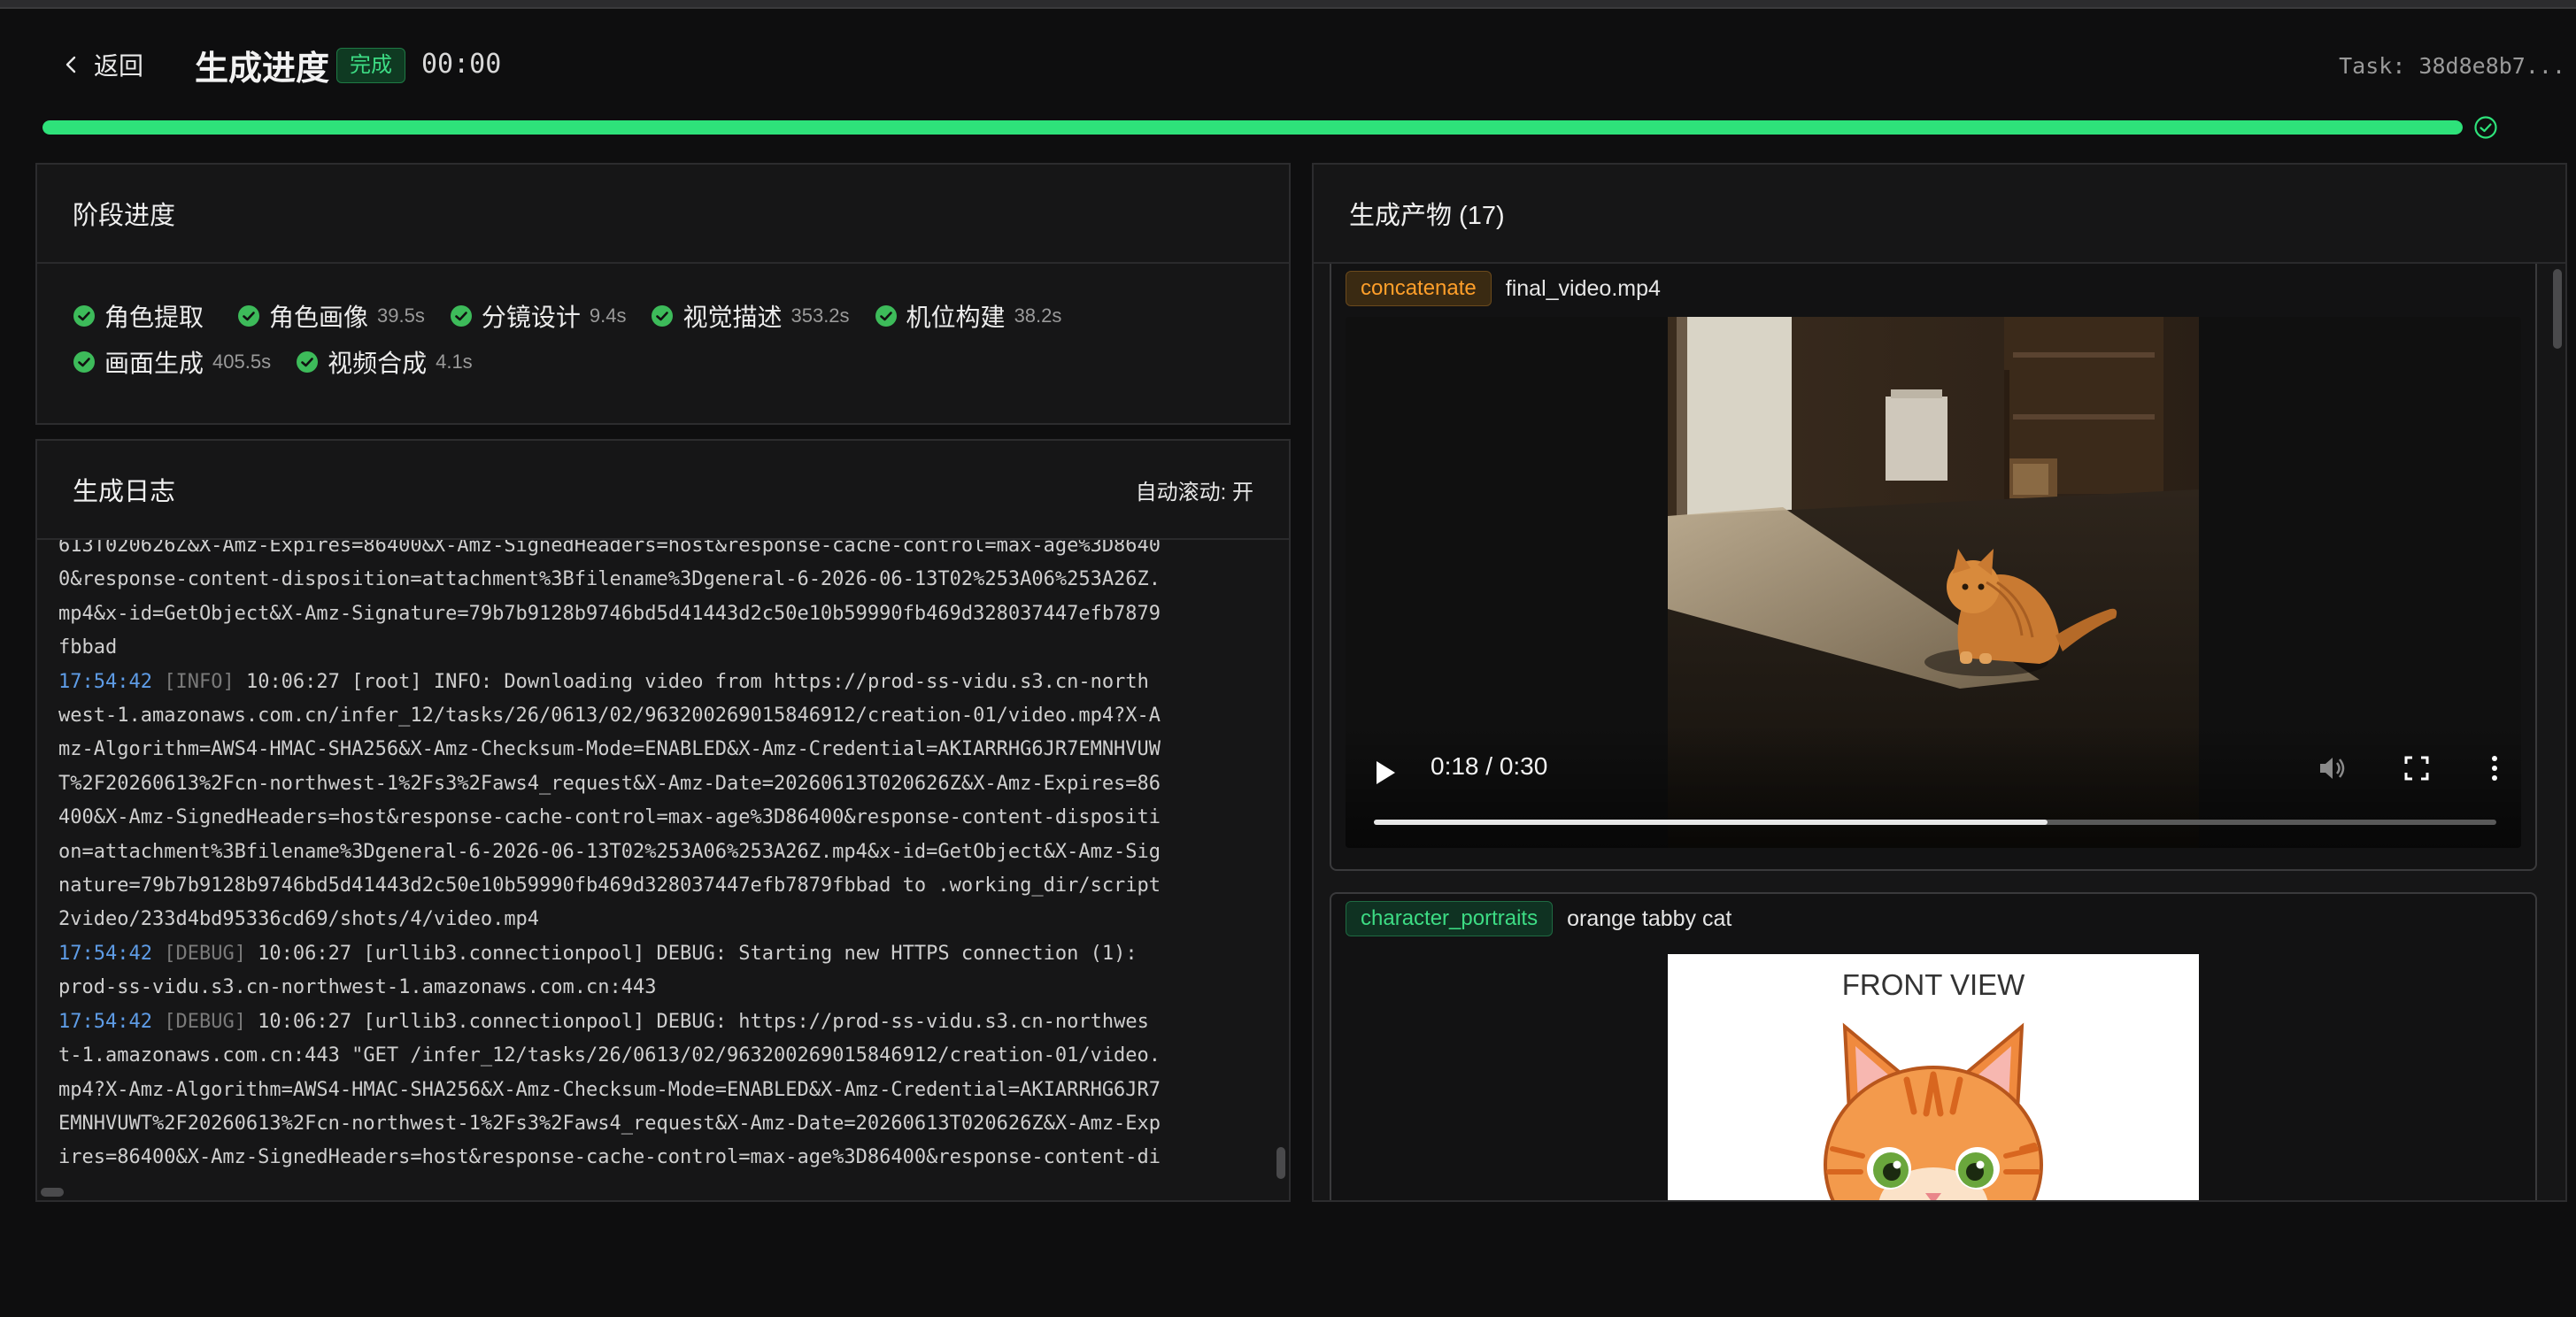 This screenshot has width=2576, height=1317. Describe the element at coordinates (1450, 918) in the screenshot. I see `artifact-type-tag: character_portraits` at that location.